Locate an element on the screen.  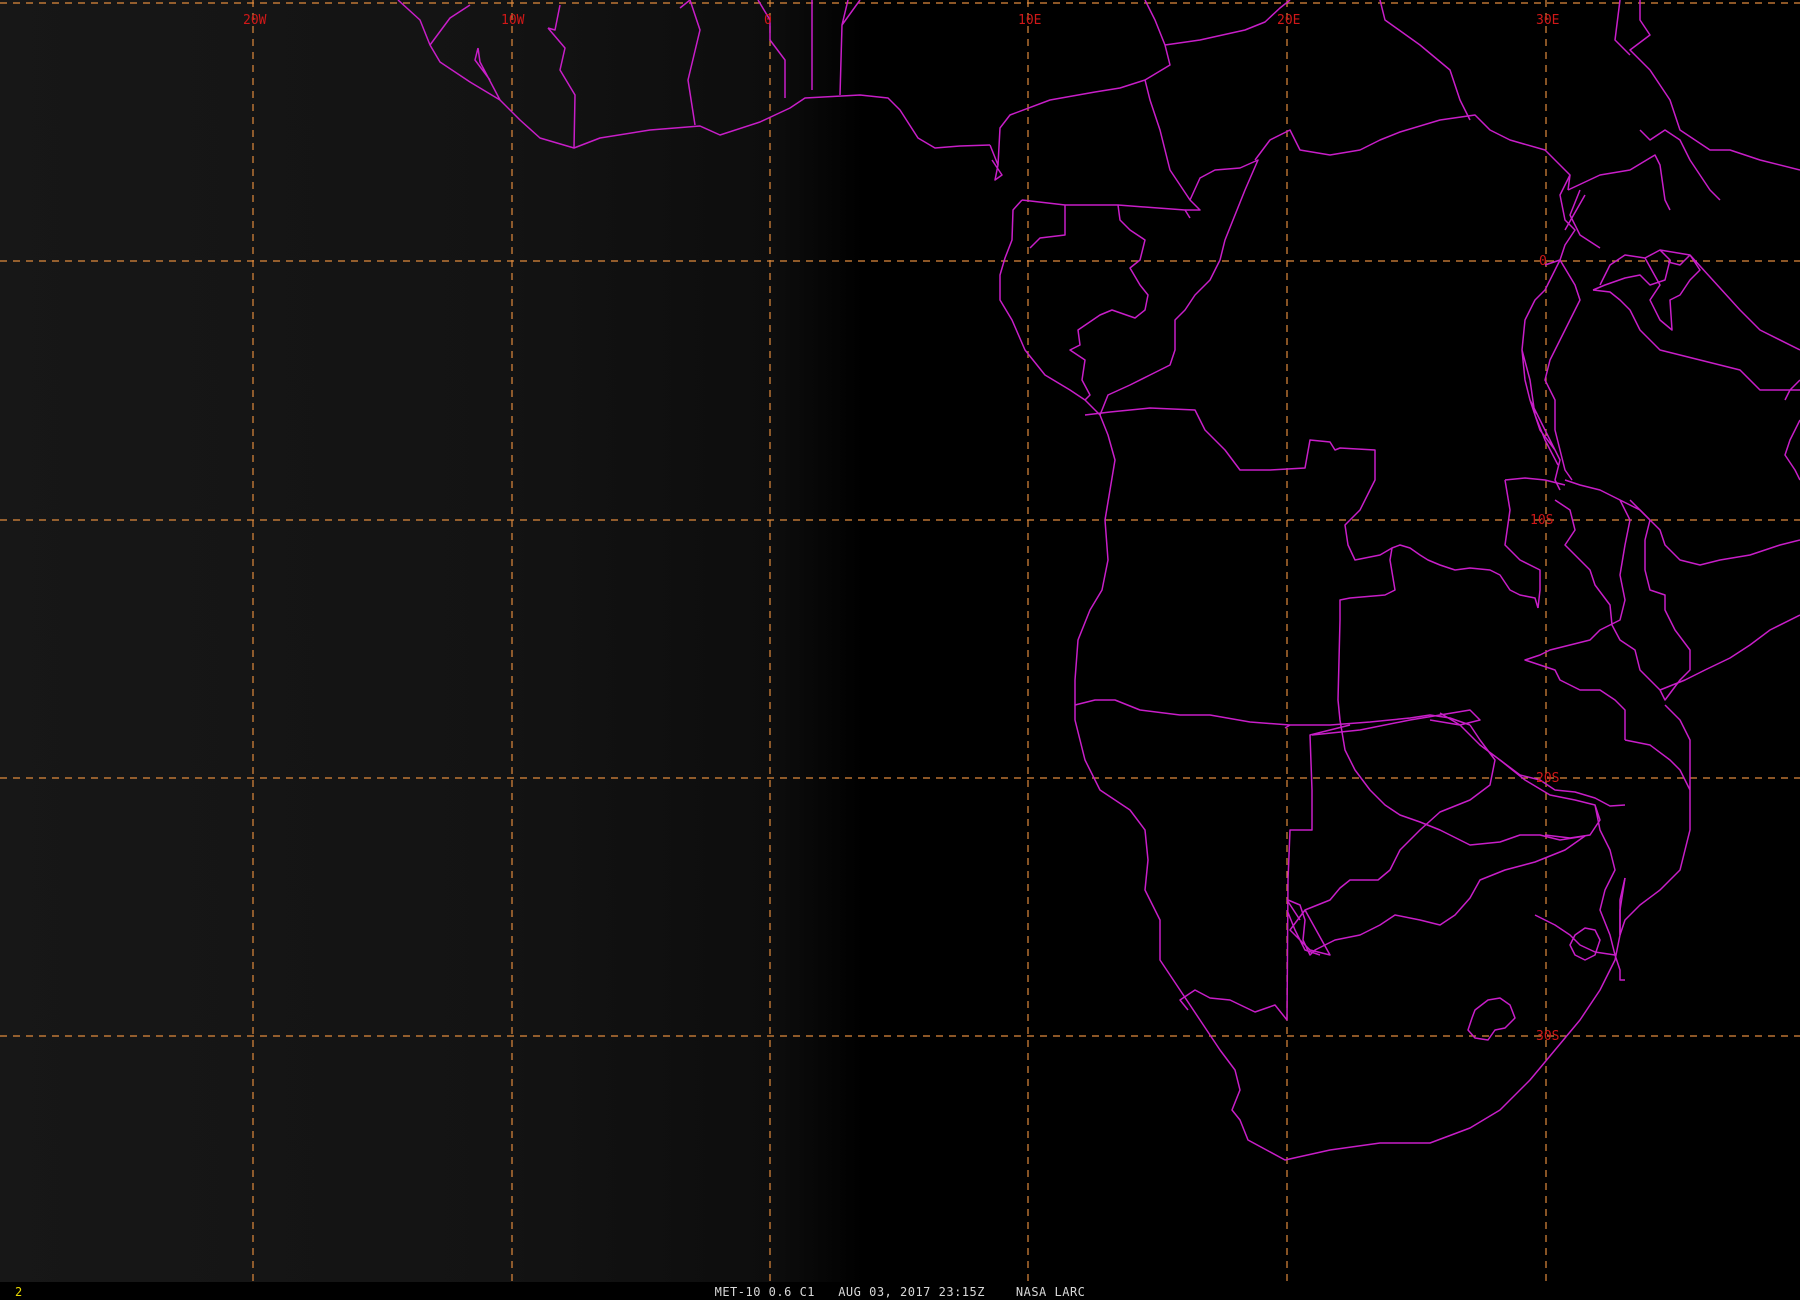
longitude-label: 20E is located at coordinates (1288, 20).